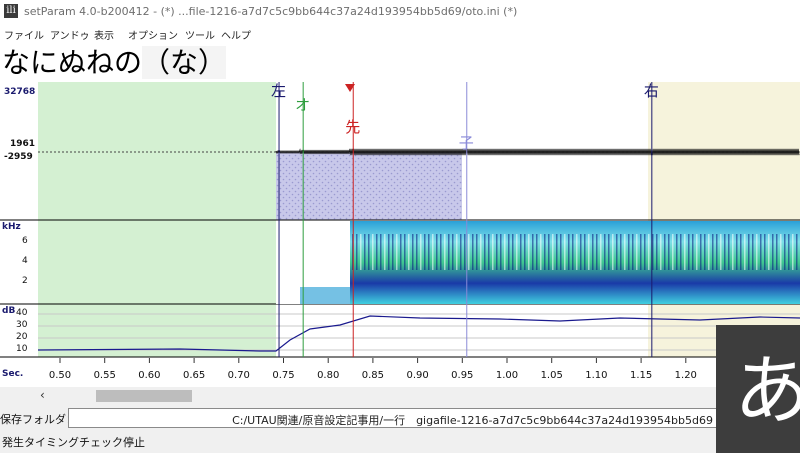  I want to click on waveform-max-label: 32768, so click(19, 92).